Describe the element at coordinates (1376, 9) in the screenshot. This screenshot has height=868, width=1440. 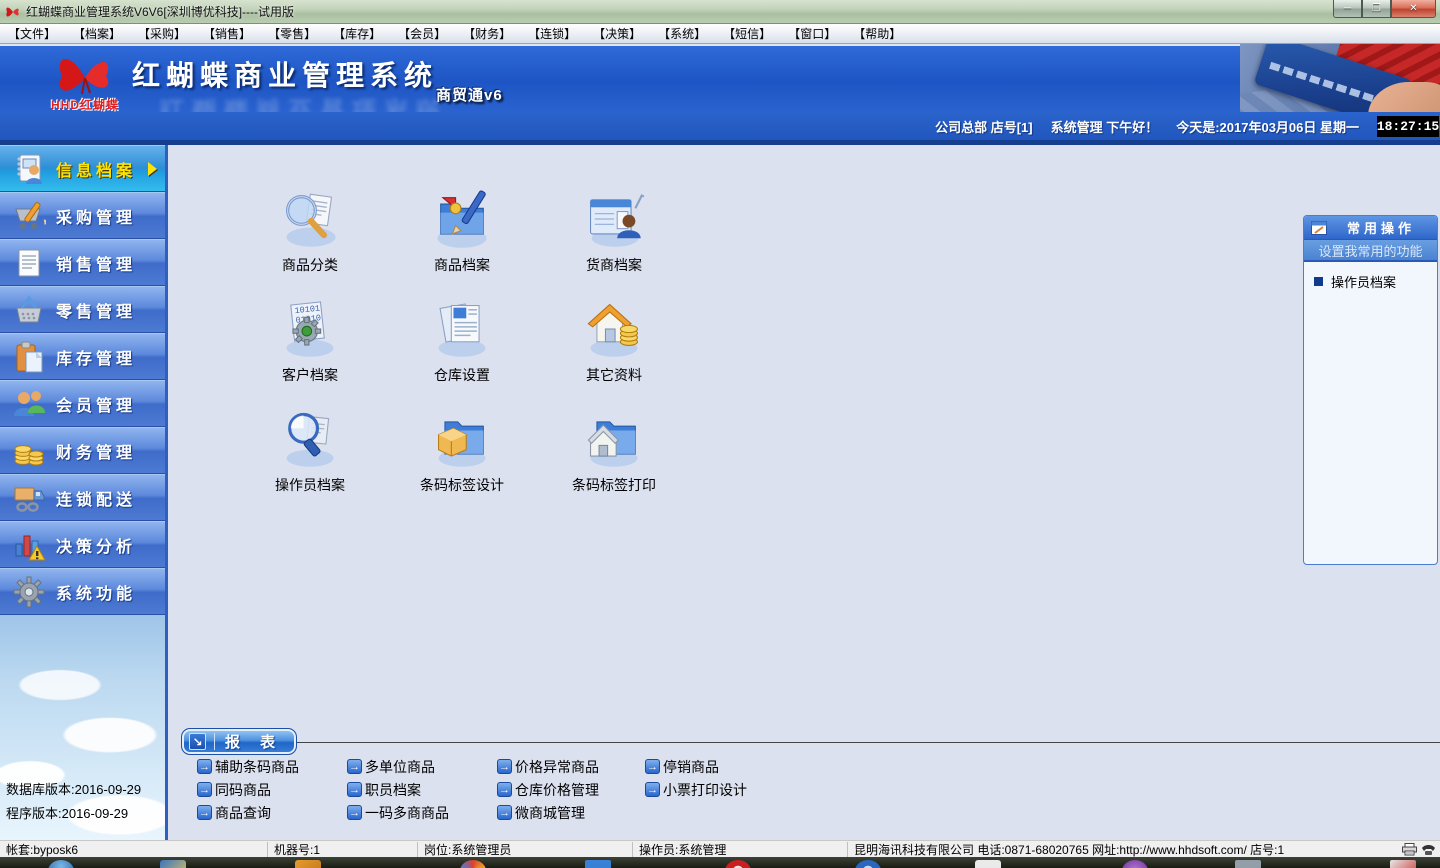
I see `maximize-button: ❐` at that location.